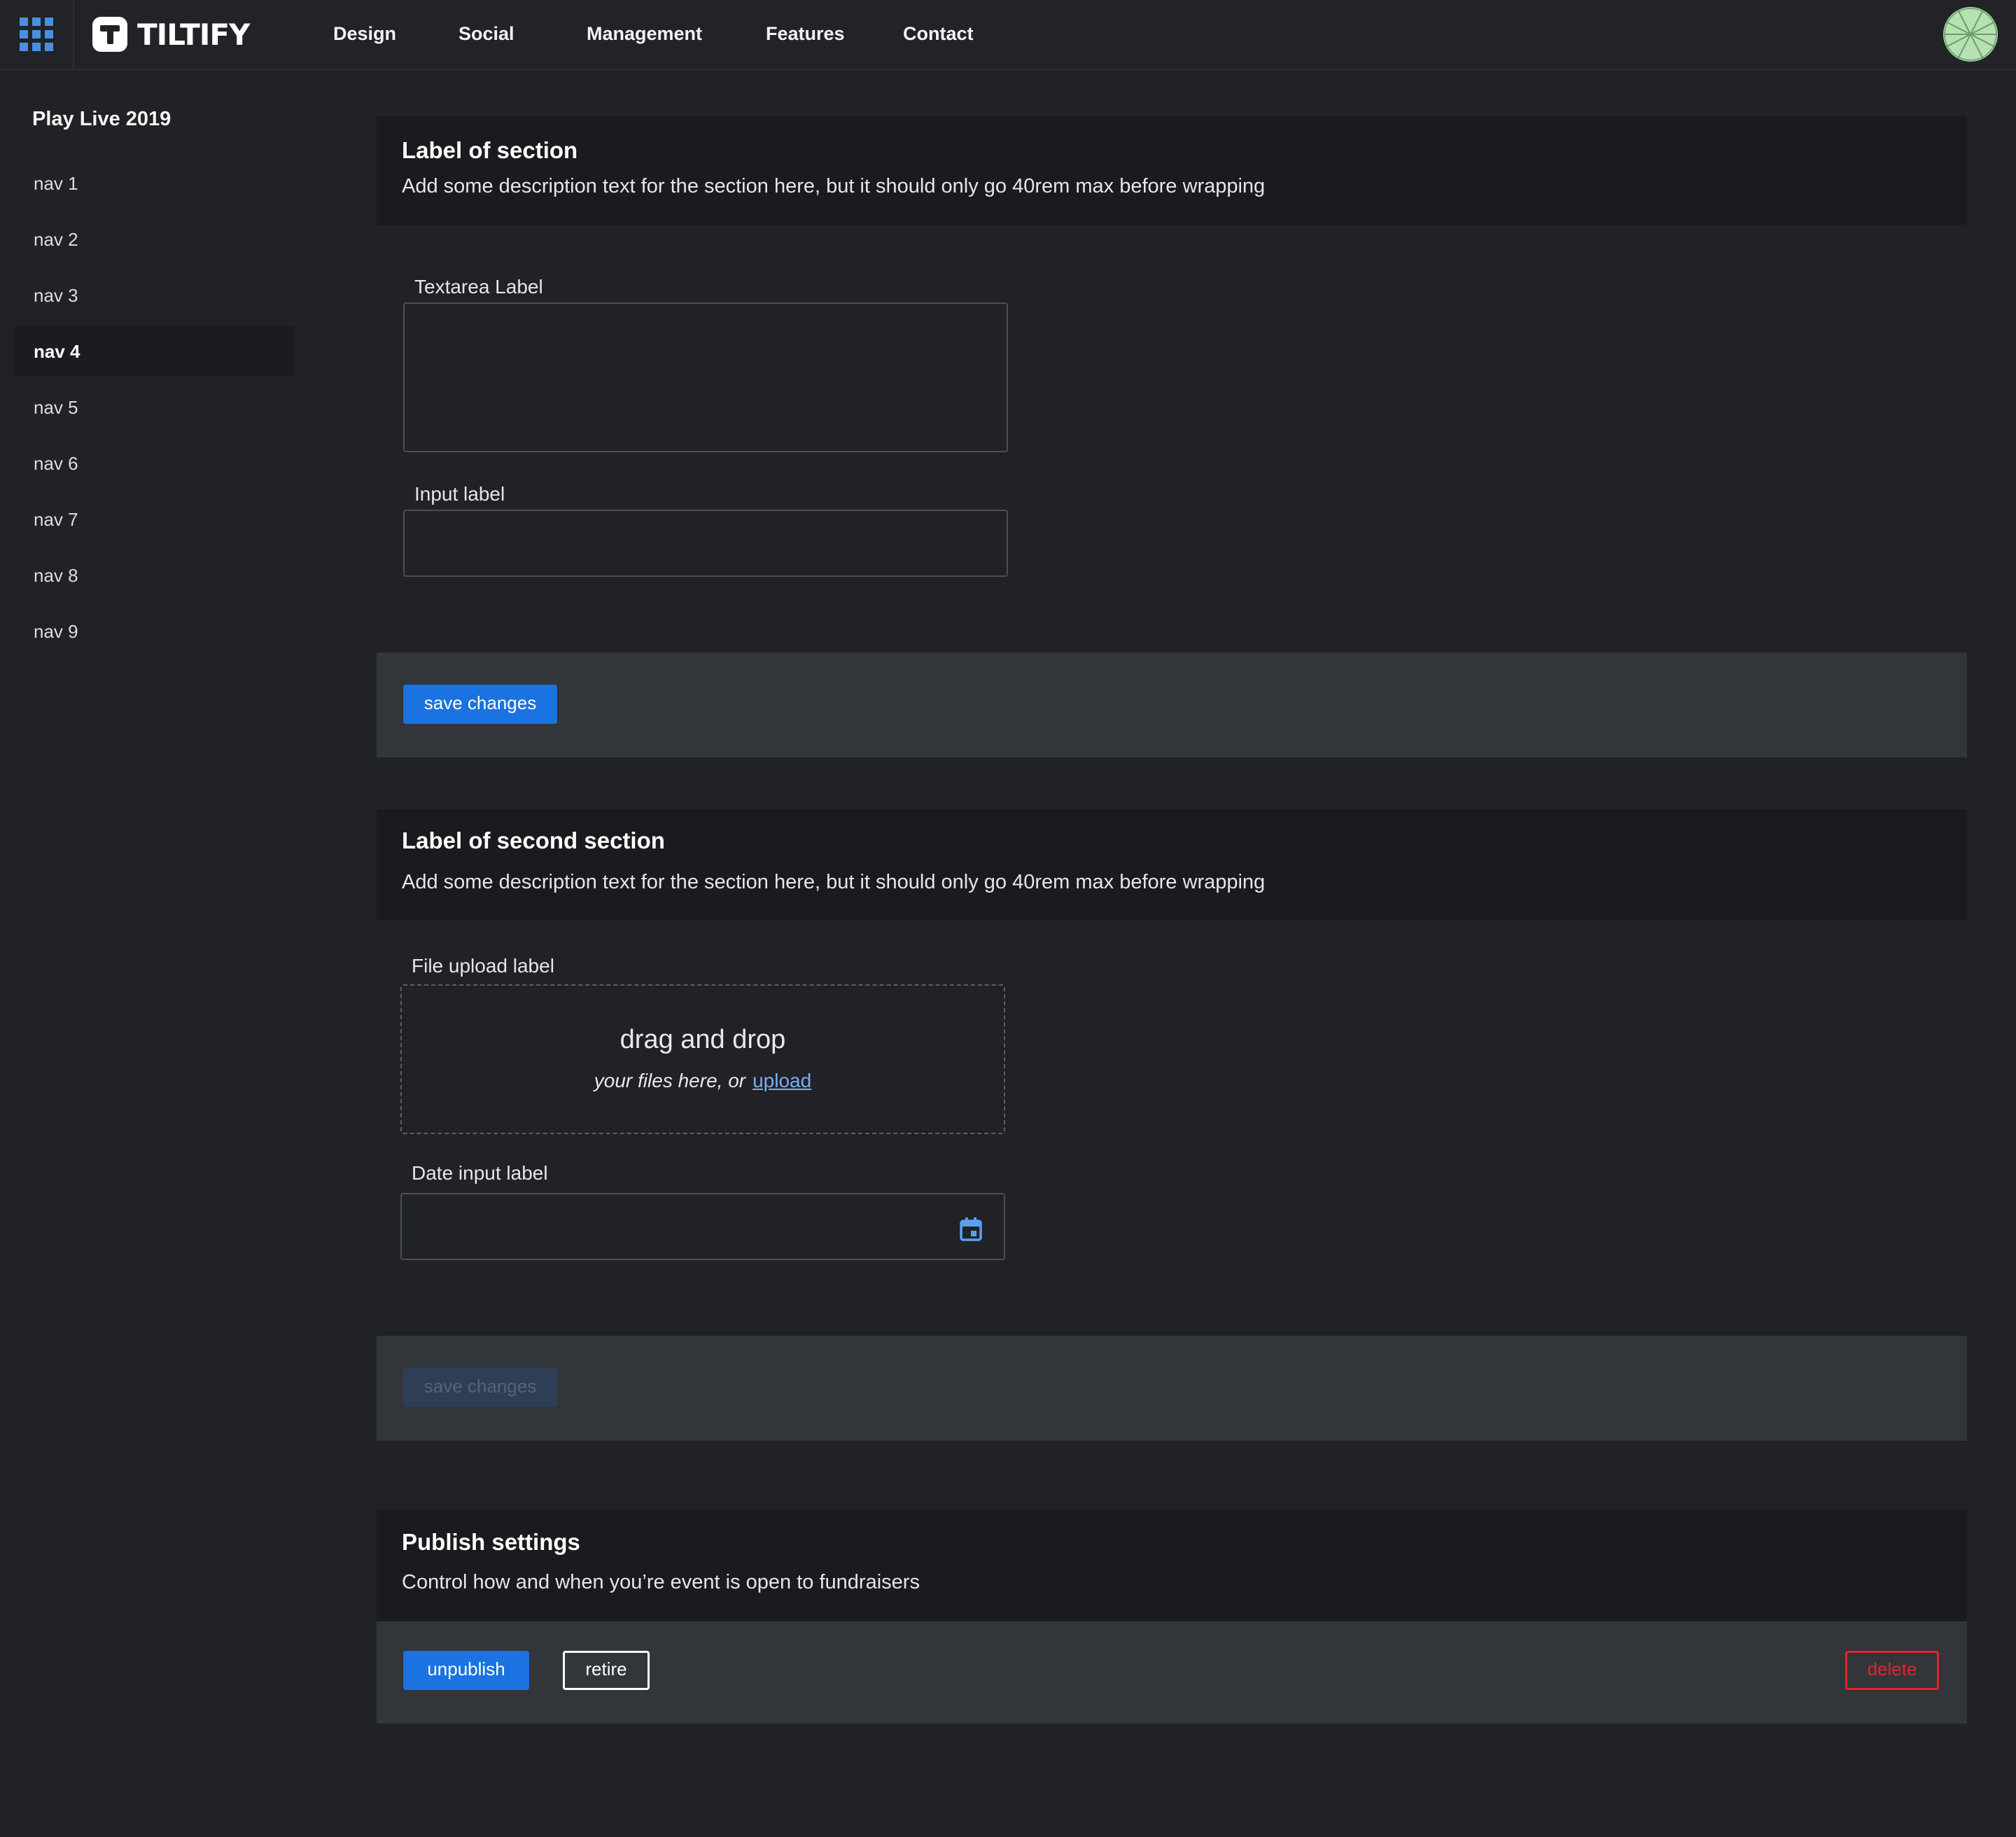 The width and height of the screenshot is (2016, 1837). I want to click on section-2-title: Label of second section, so click(533, 840).